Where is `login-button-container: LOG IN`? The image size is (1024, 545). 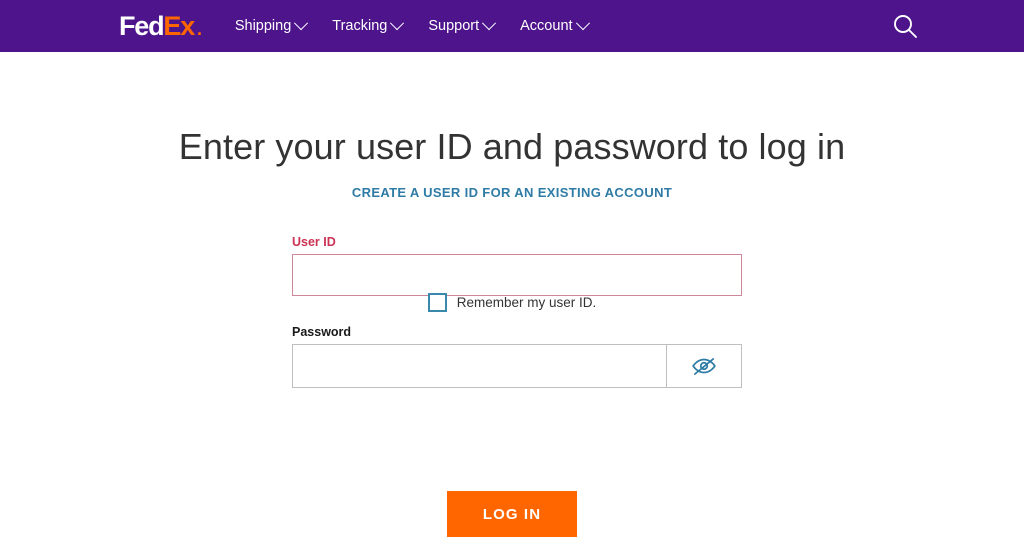 login-button-container: LOG IN is located at coordinates (512, 514).